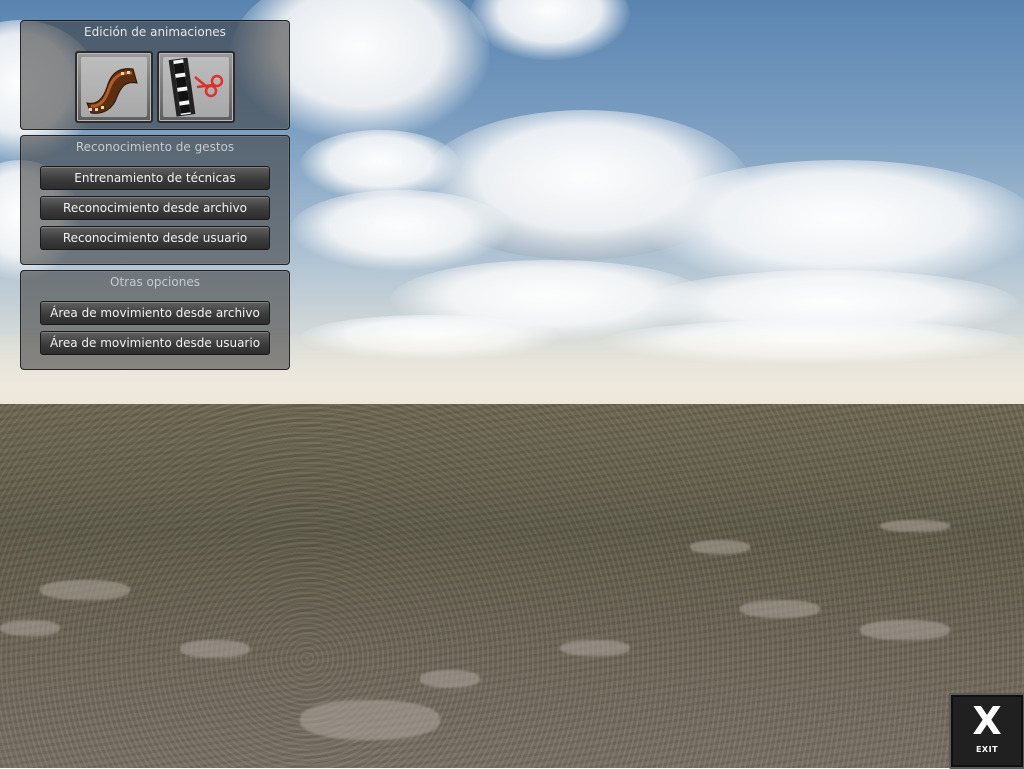 The height and width of the screenshot is (769, 1024). I want to click on edit-animation-button, so click(114, 87).